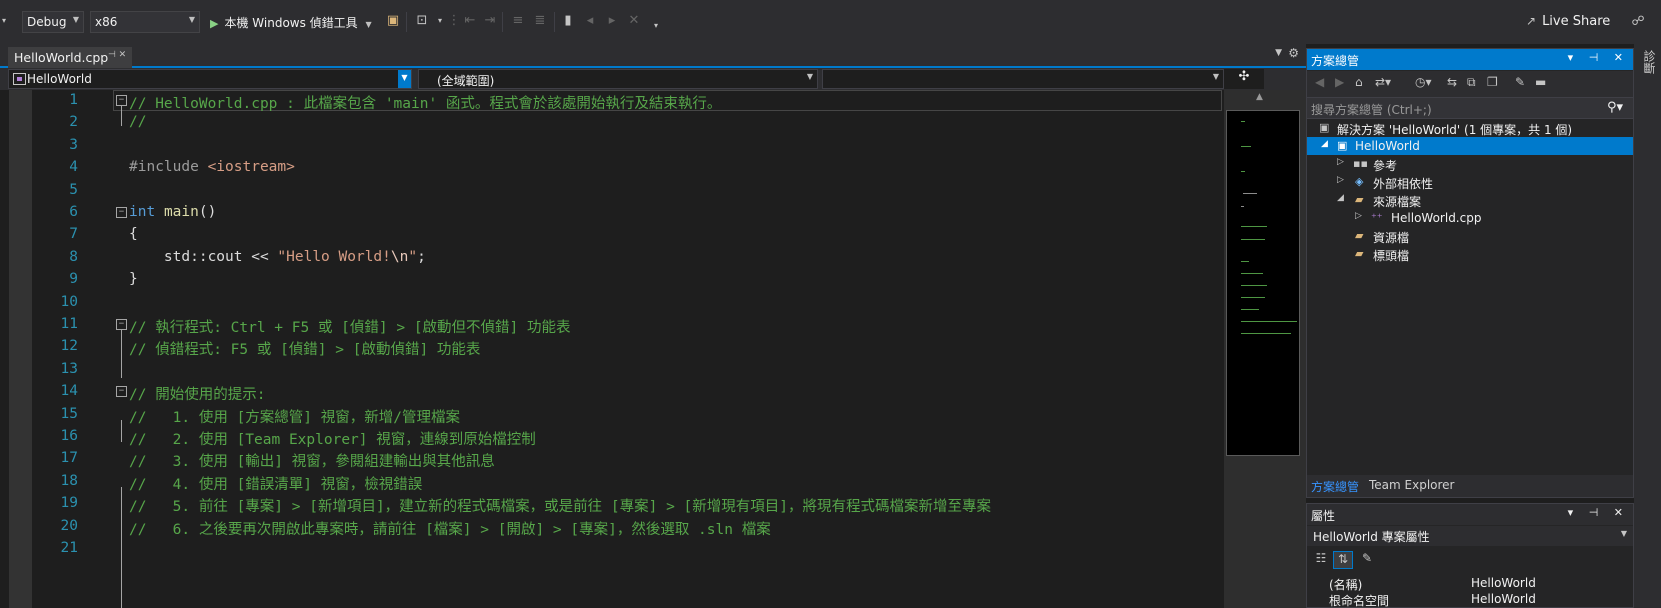 This screenshot has height=608, width=1661. Describe the element at coordinates (1259, 97) in the screenshot. I see `scroll-up-icon: ▲` at that location.